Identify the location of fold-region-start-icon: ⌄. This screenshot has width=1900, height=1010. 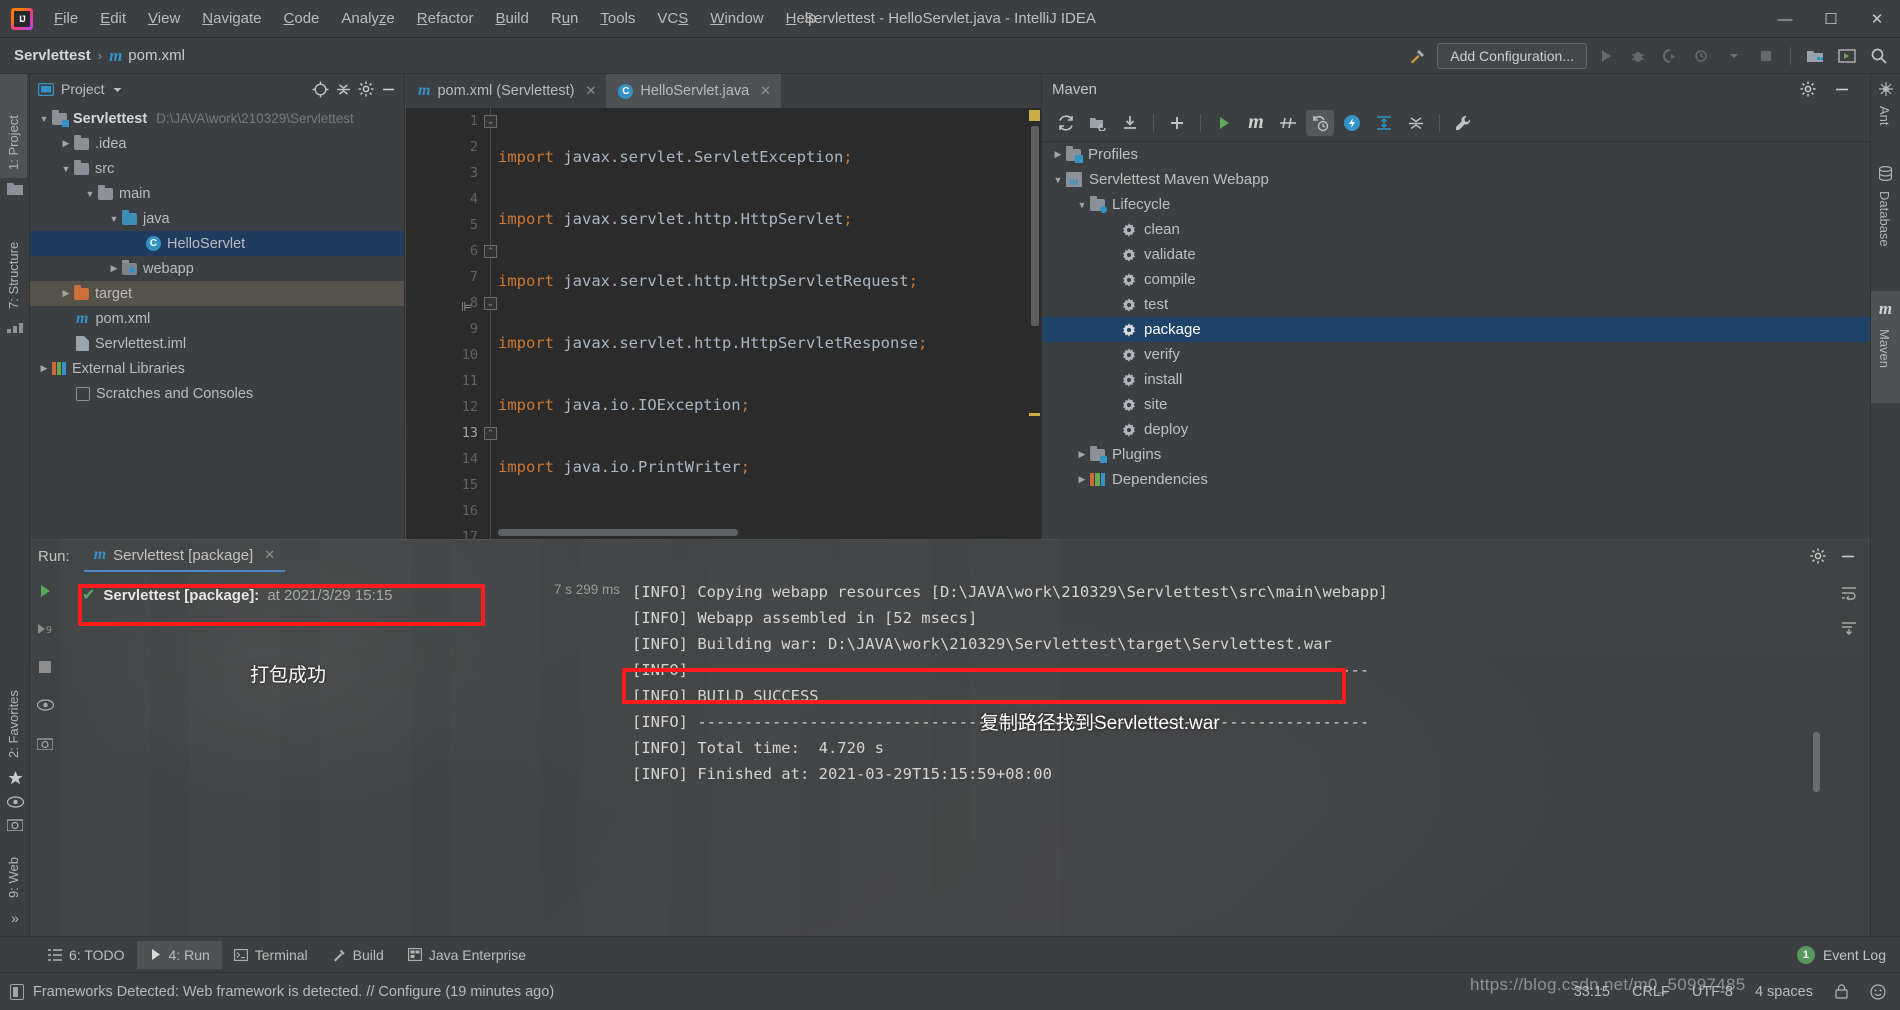
(490, 121).